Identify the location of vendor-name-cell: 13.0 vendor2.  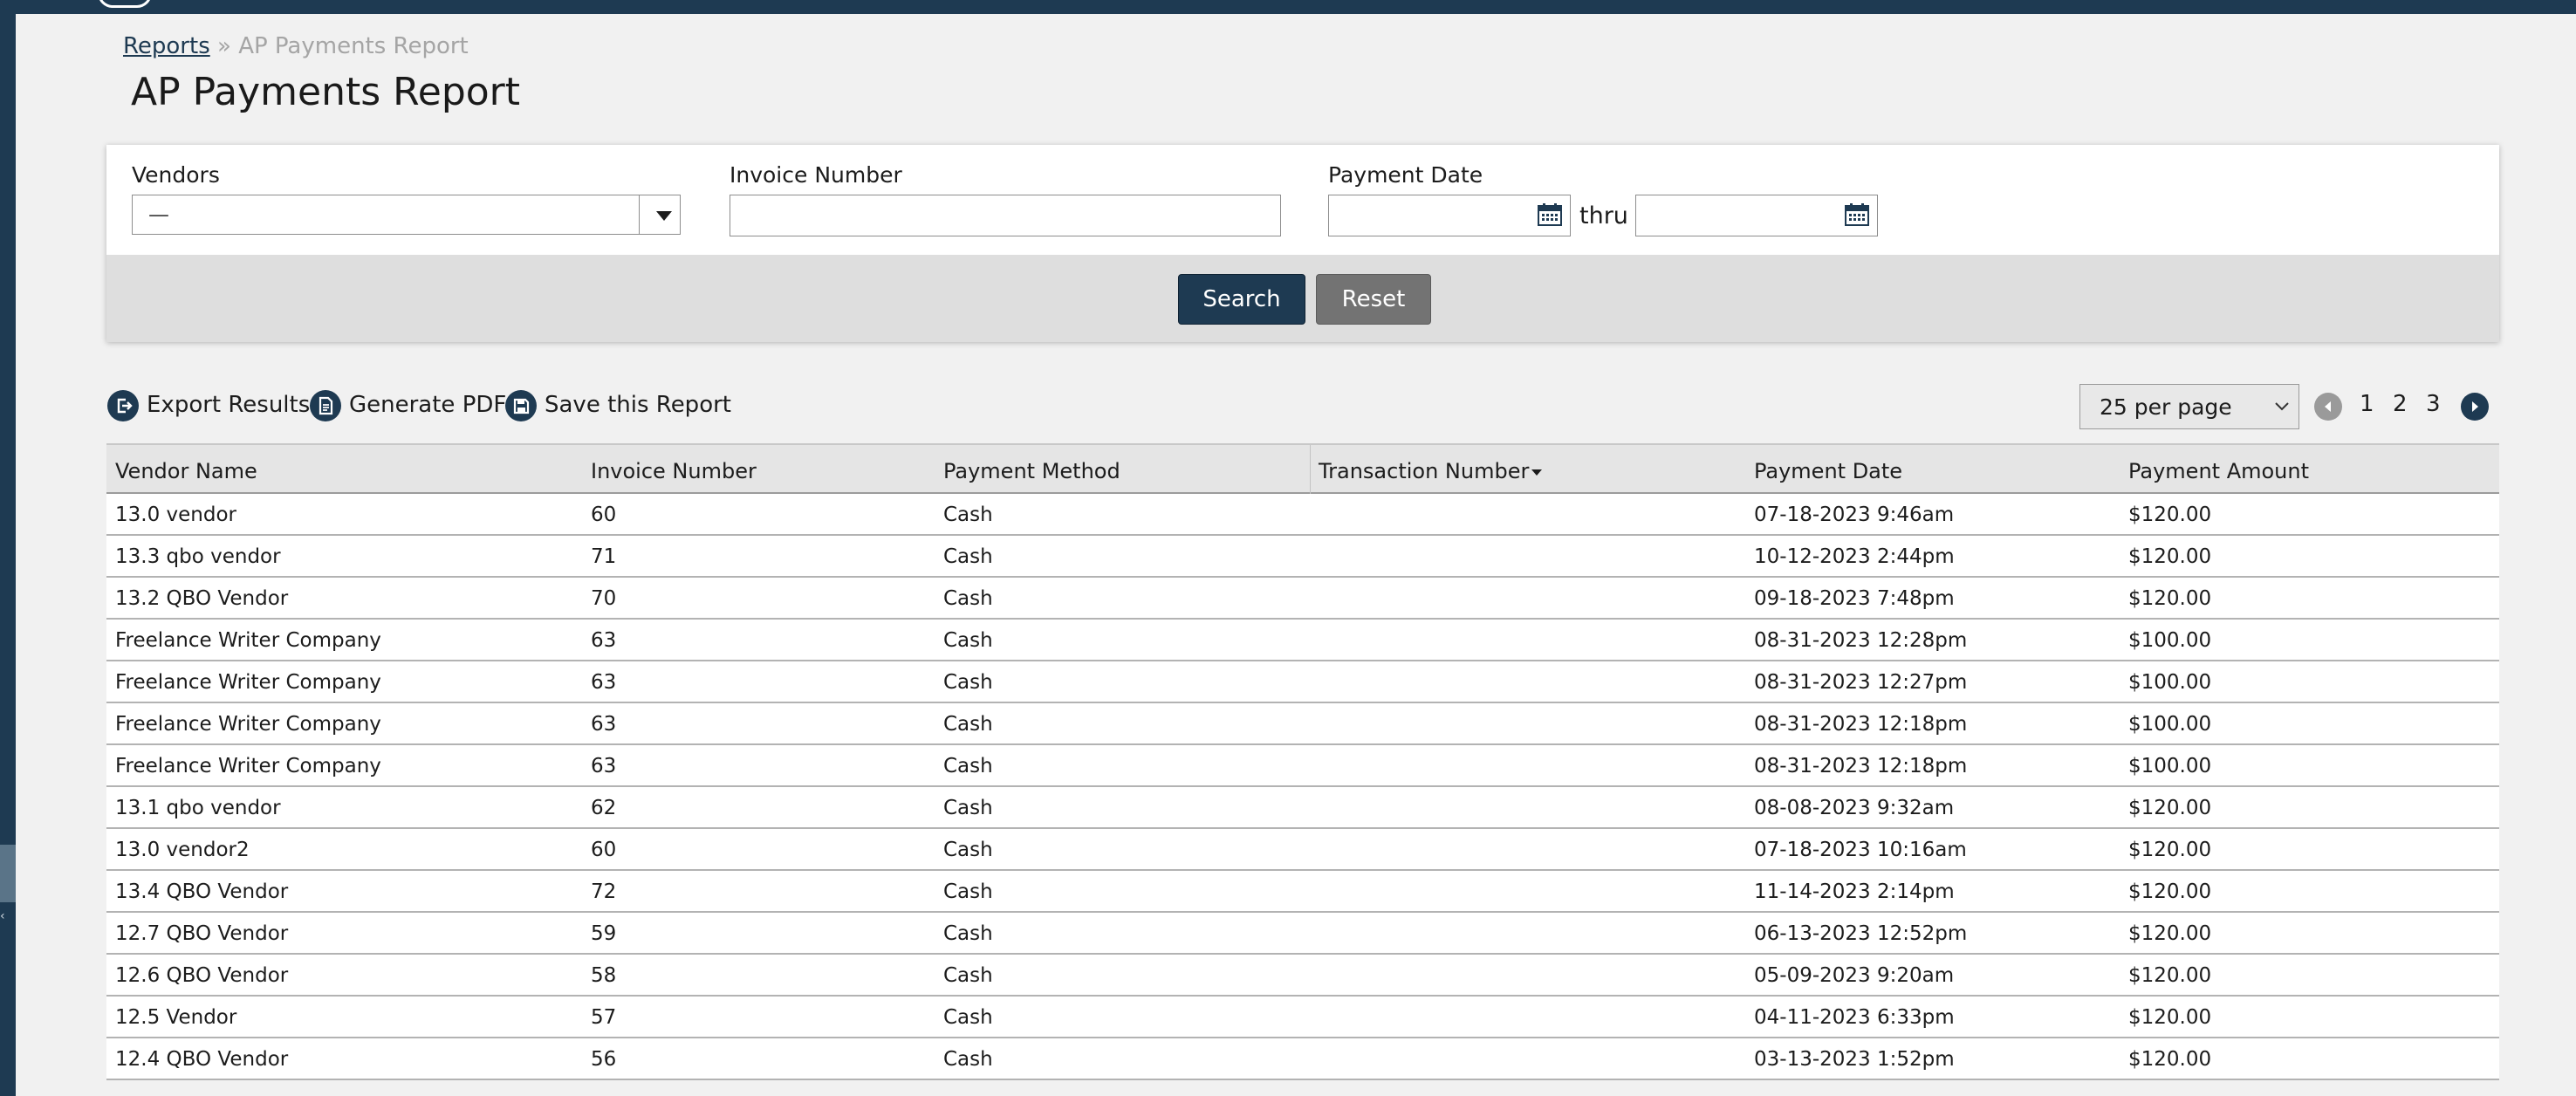
(183, 850).